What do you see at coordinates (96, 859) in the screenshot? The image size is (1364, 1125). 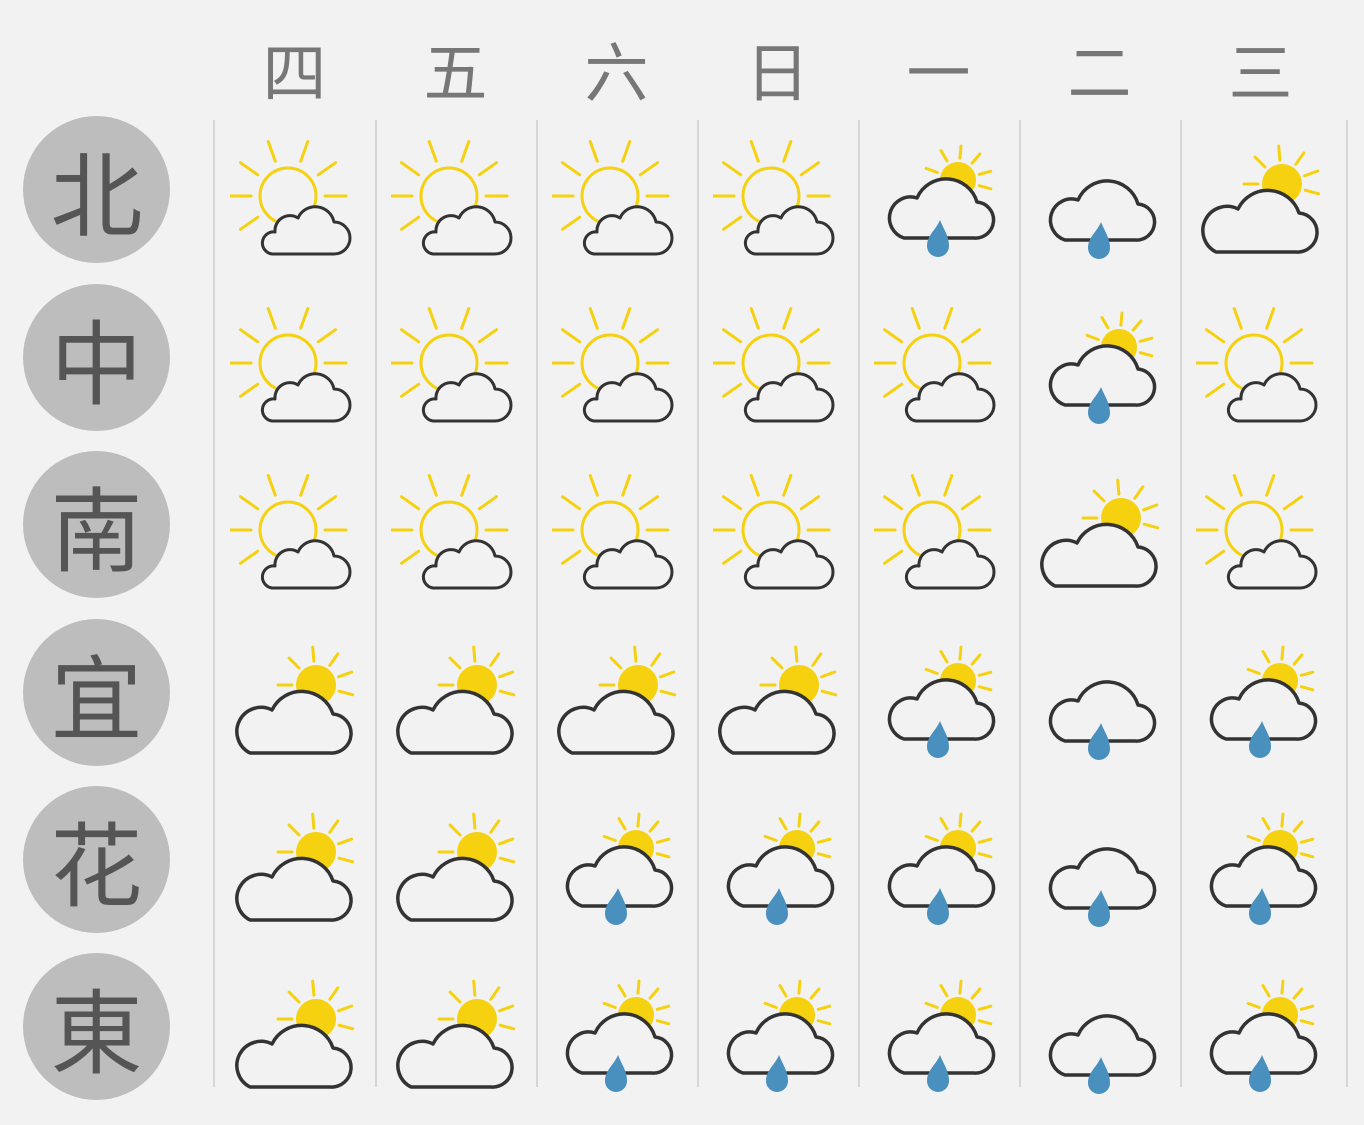 I see `region-label: 花` at bounding box center [96, 859].